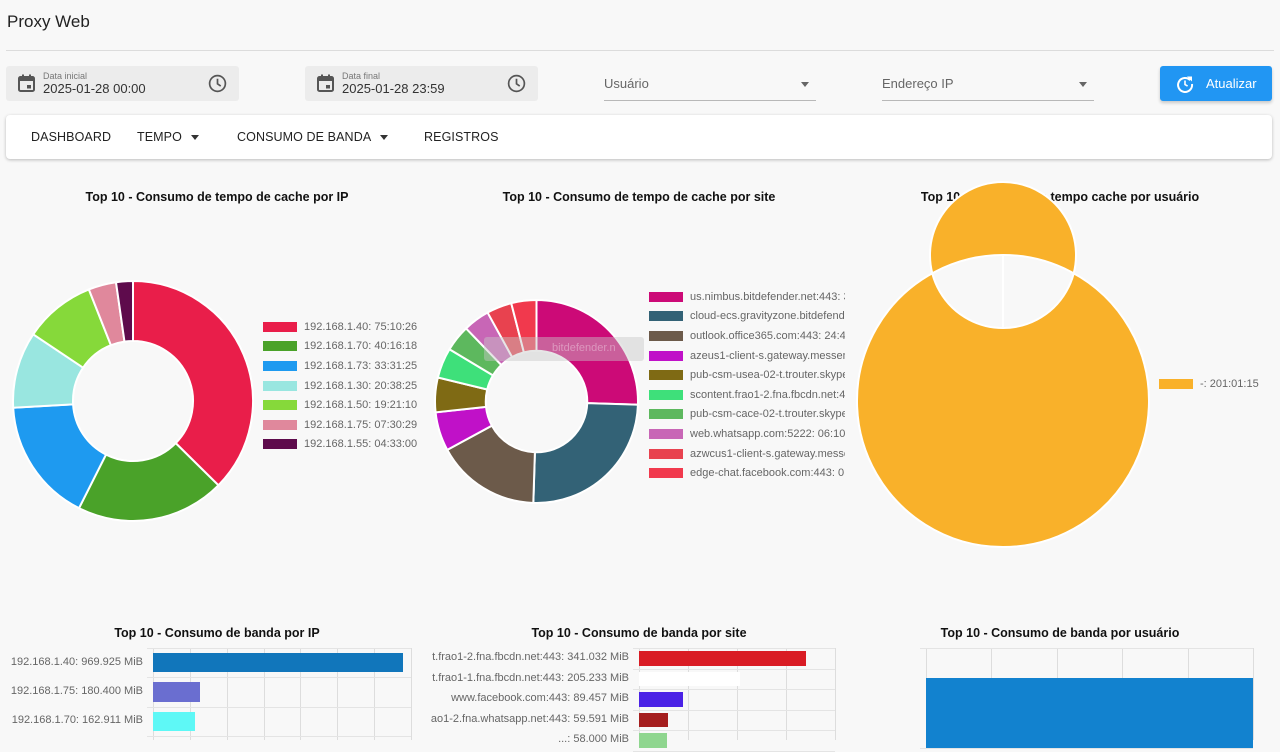  Describe the element at coordinates (1216, 83) in the screenshot. I see `refresh-button: Atualizar` at that location.